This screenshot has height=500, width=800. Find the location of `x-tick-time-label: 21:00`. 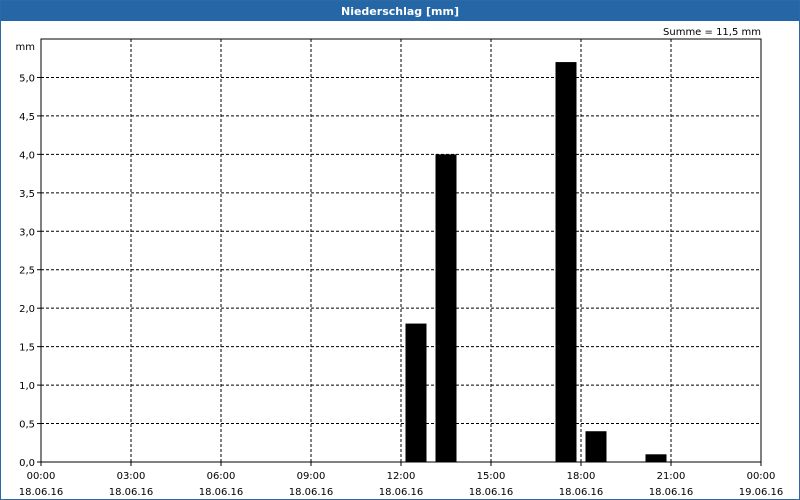

x-tick-time-label: 21:00 is located at coordinates (671, 476).